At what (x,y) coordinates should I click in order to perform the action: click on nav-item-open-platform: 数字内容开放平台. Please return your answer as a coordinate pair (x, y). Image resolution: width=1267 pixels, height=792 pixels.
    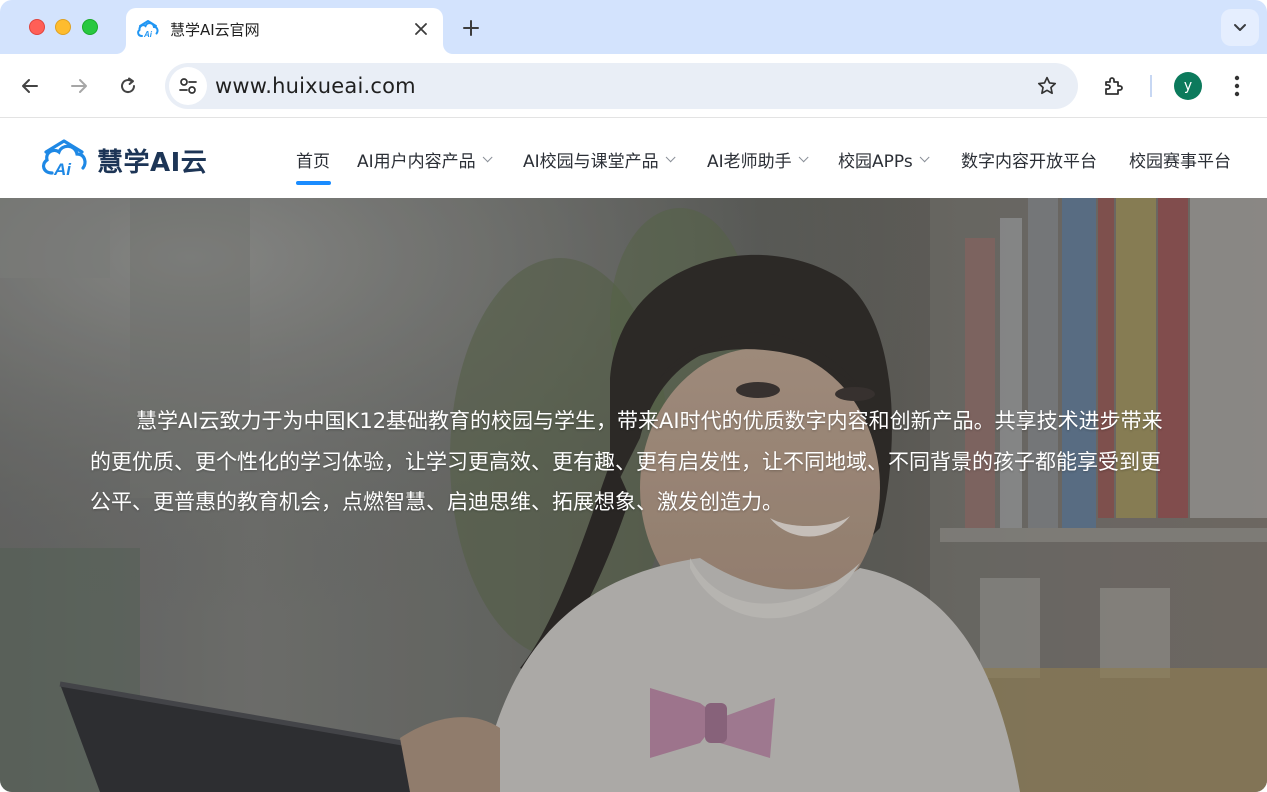
    Looking at the image, I should click on (1029, 159).